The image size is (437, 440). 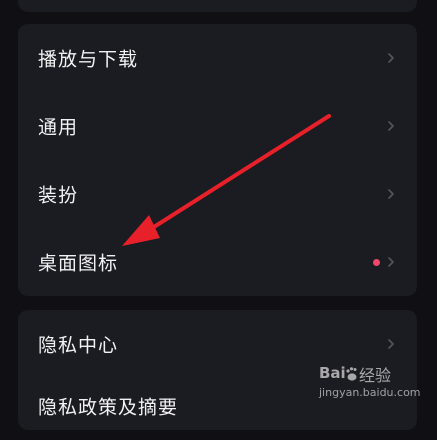 What do you see at coordinates (217, 126) in the screenshot?
I see `settings-item-general: 通用` at bounding box center [217, 126].